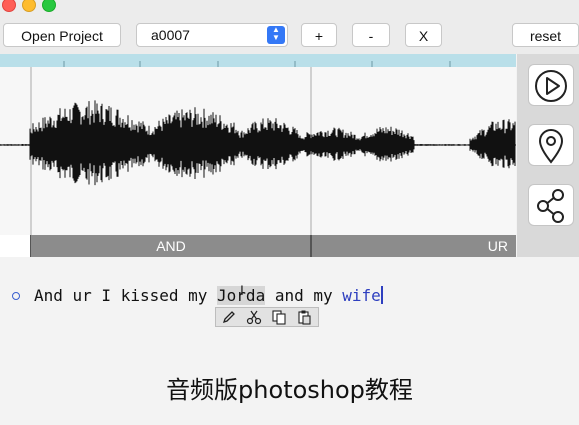 The width and height of the screenshot is (579, 425). I want to click on cut-button, so click(254, 317).